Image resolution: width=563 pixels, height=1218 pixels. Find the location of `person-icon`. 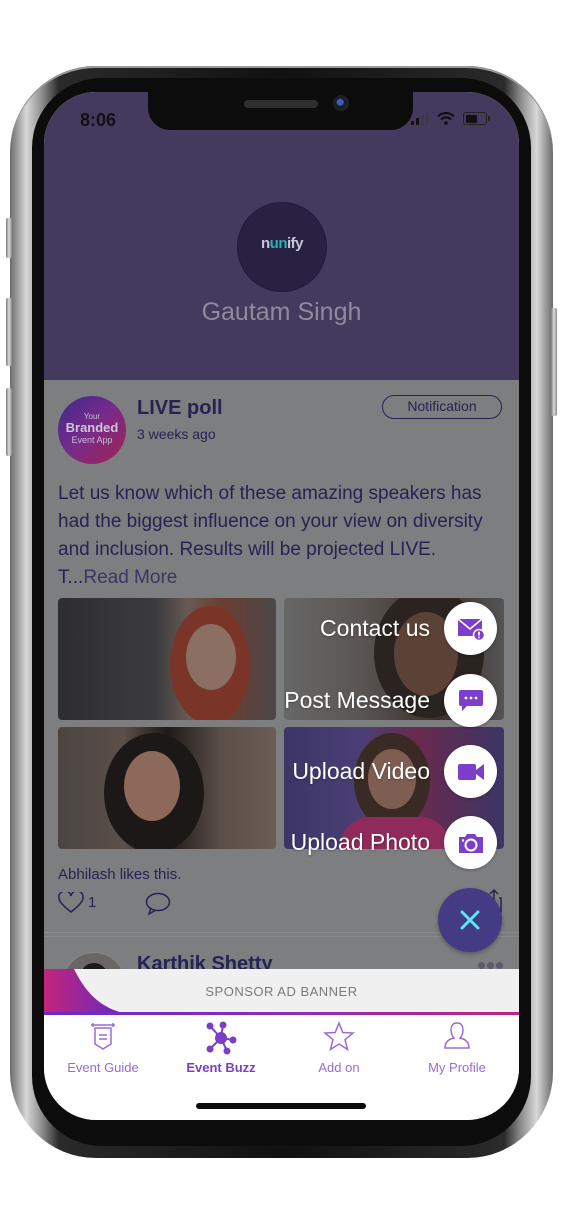

person-icon is located at coordinates (457, 1035).